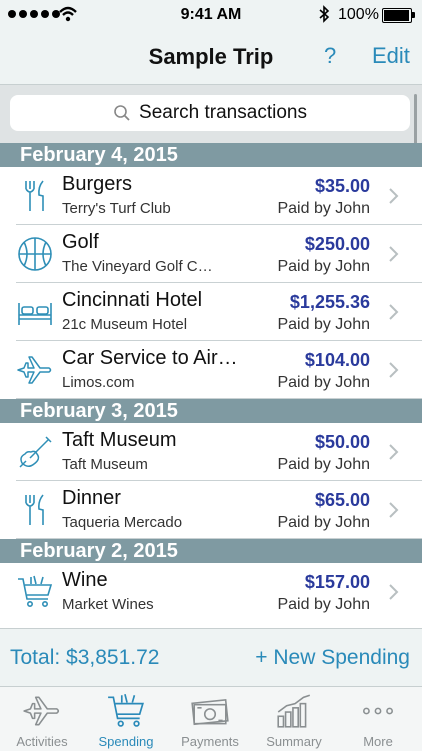  Describe the element at coordinates (125, 324) in the screenshot. I see `transaction-vendor: 21c Museum Hotel` at that location.